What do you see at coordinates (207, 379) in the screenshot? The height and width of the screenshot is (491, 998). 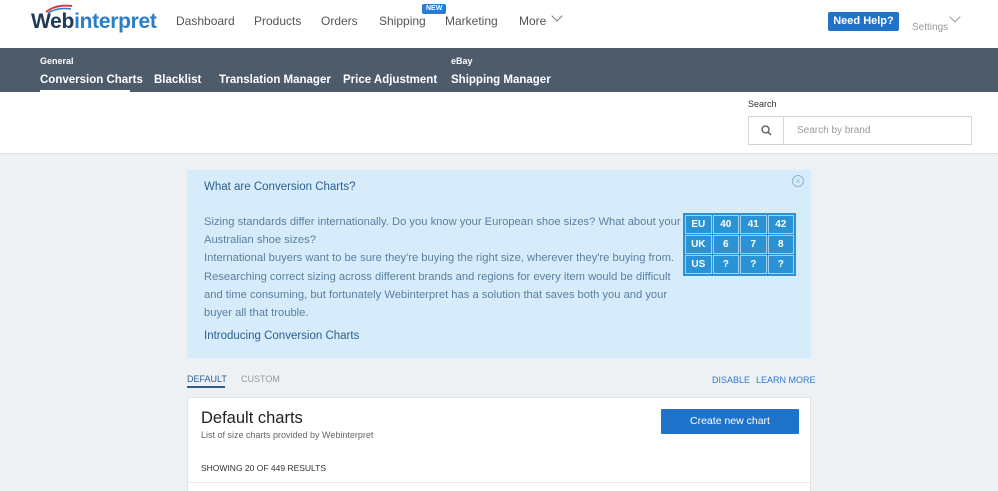 I see `tab-default: DEFAULT` at bounding box center [207, 379].